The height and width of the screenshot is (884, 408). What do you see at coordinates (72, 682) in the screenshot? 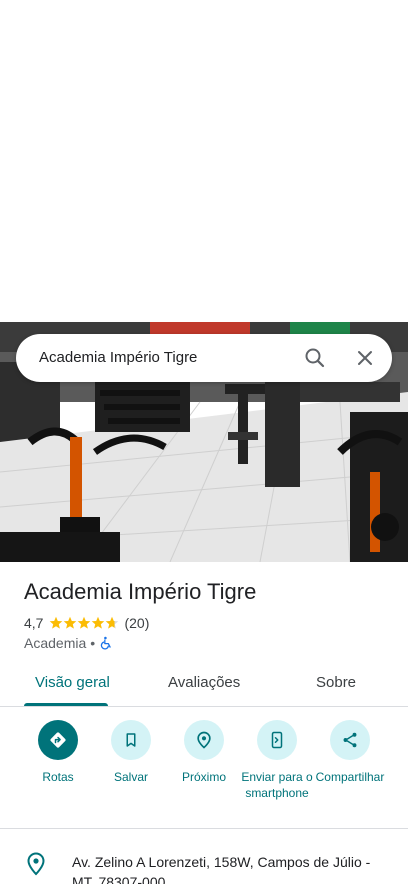
I see `tab-overview: Visão geral` at bounding box center [72, 682].